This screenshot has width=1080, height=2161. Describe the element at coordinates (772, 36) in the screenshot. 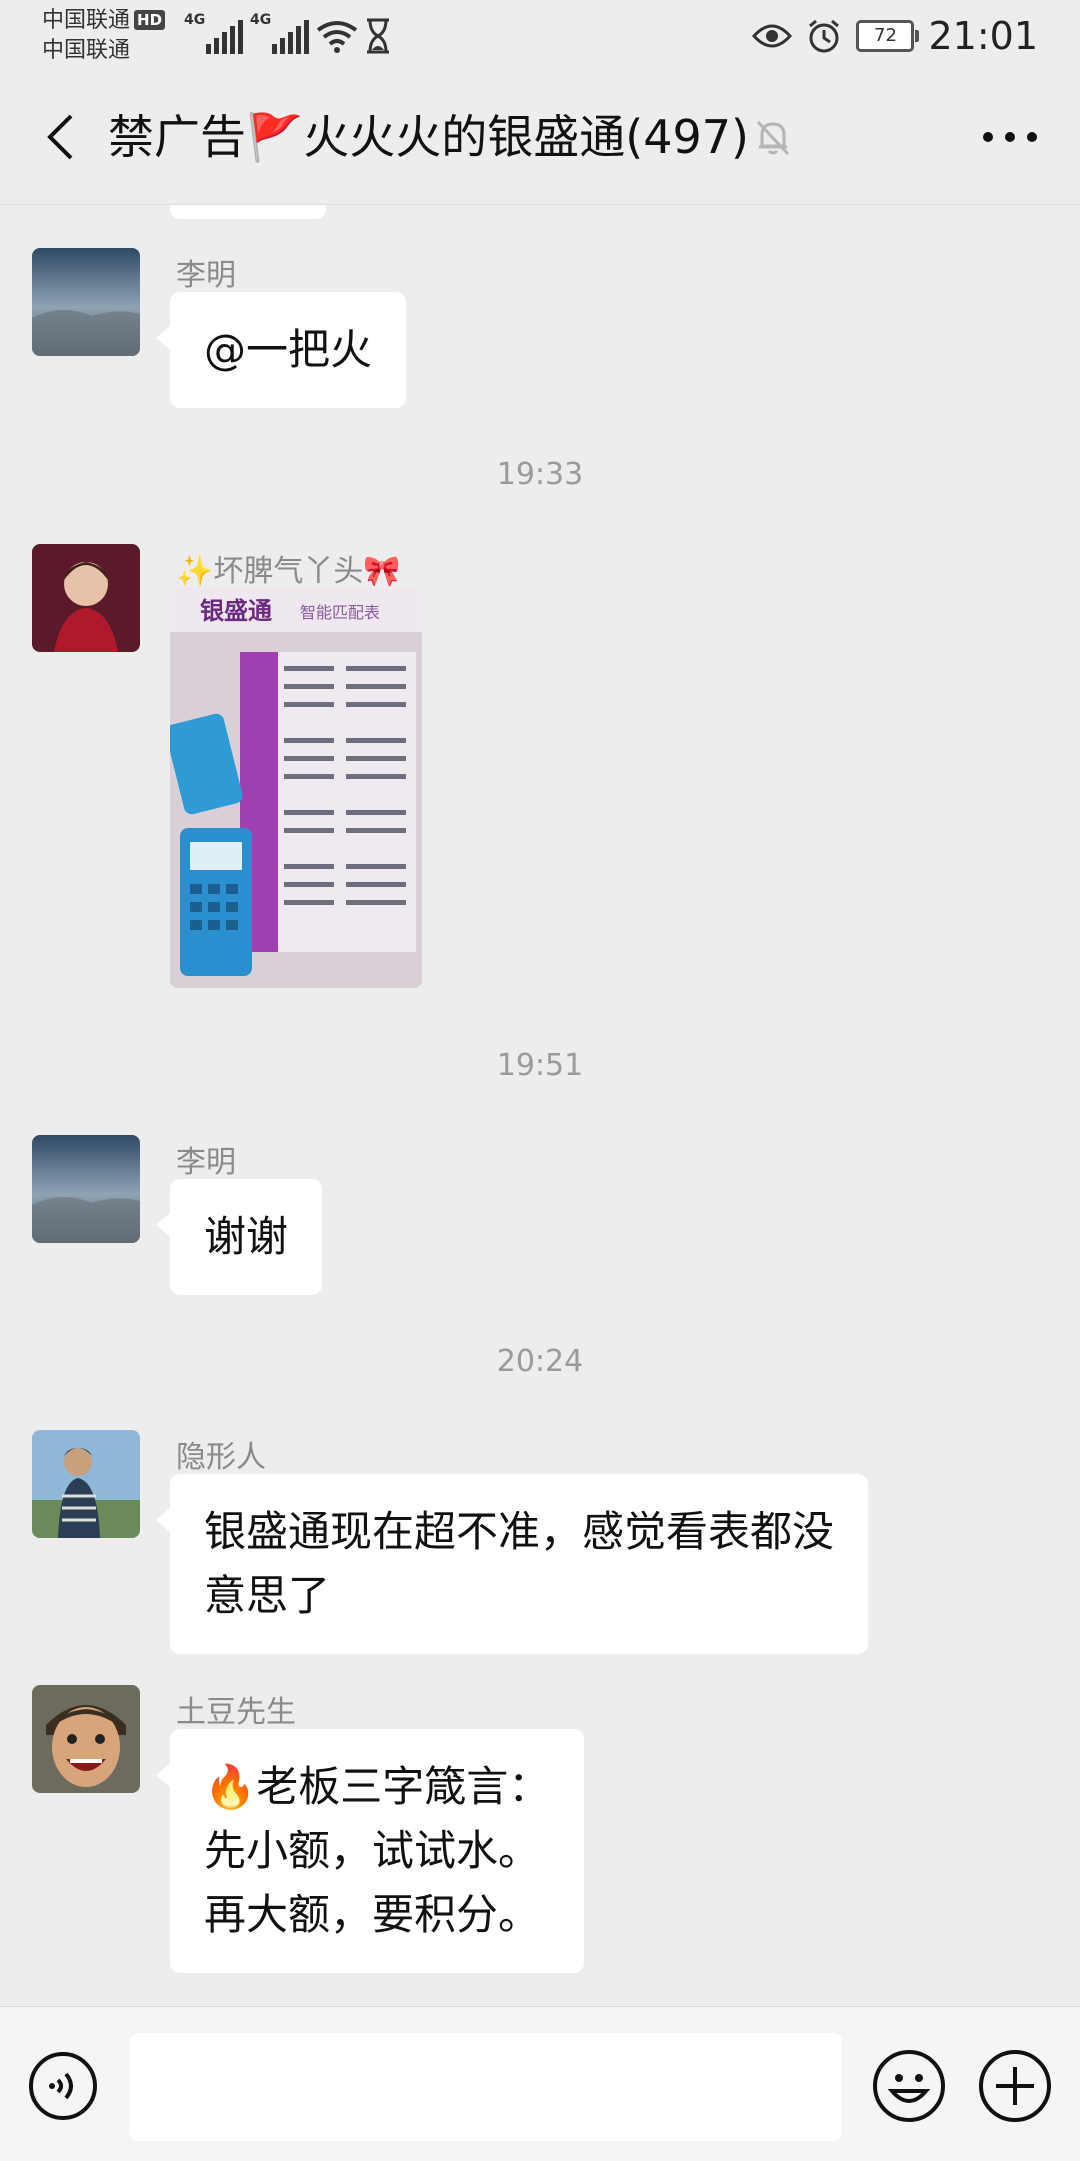

I see `eye-icon` at that location.